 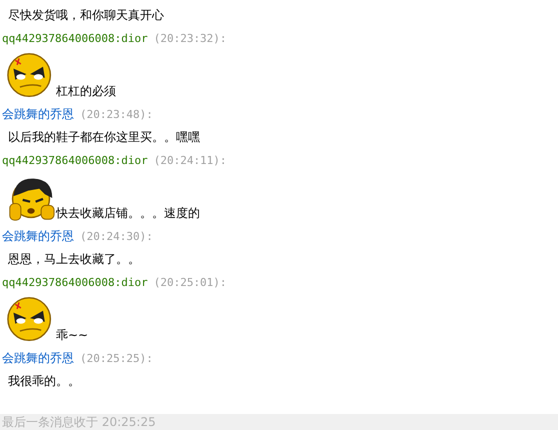 What do you see at coordinates (116, 358) in the screenshot?
I see `timestamp: (20:25:25):` at bounding box center [116, 358].